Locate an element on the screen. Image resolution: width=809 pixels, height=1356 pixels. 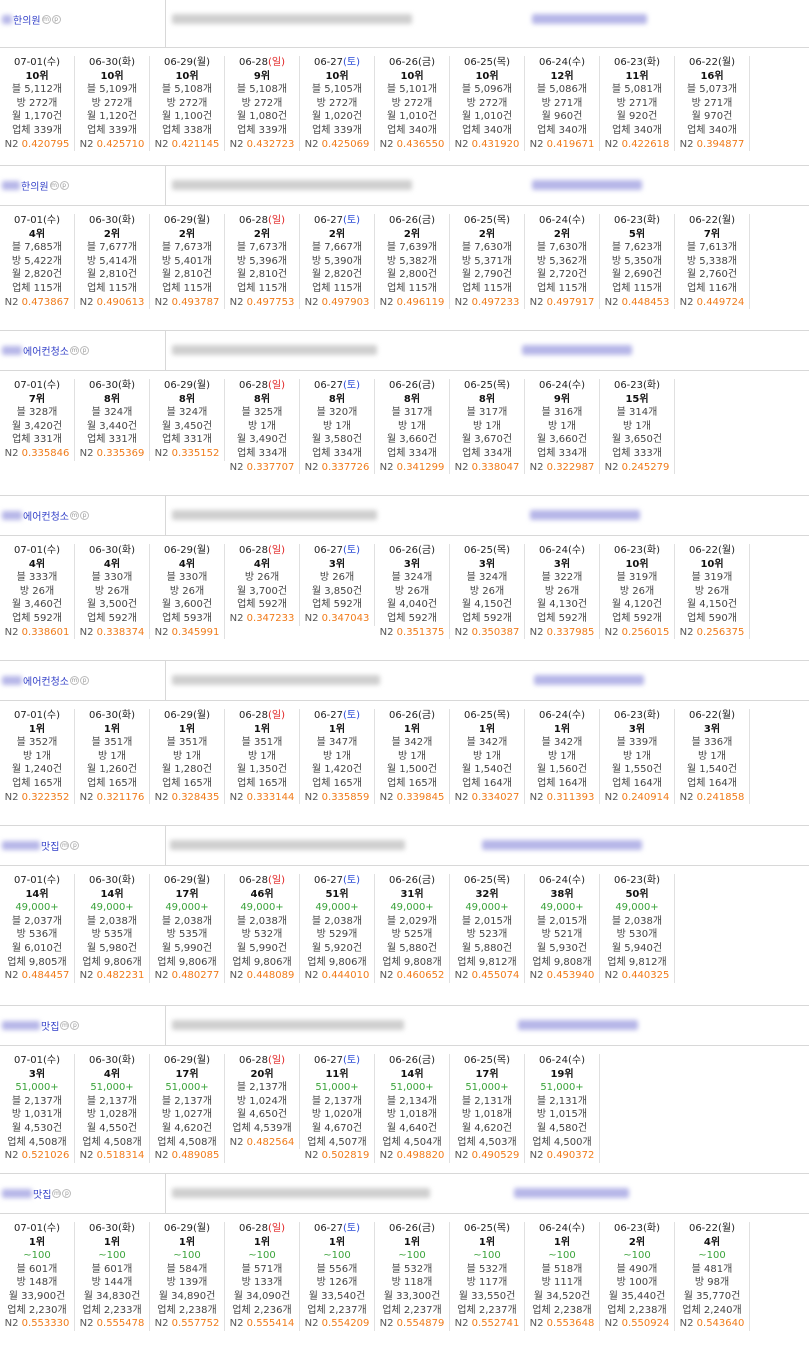
redacted-keyword is located at coordinates (12, 350).